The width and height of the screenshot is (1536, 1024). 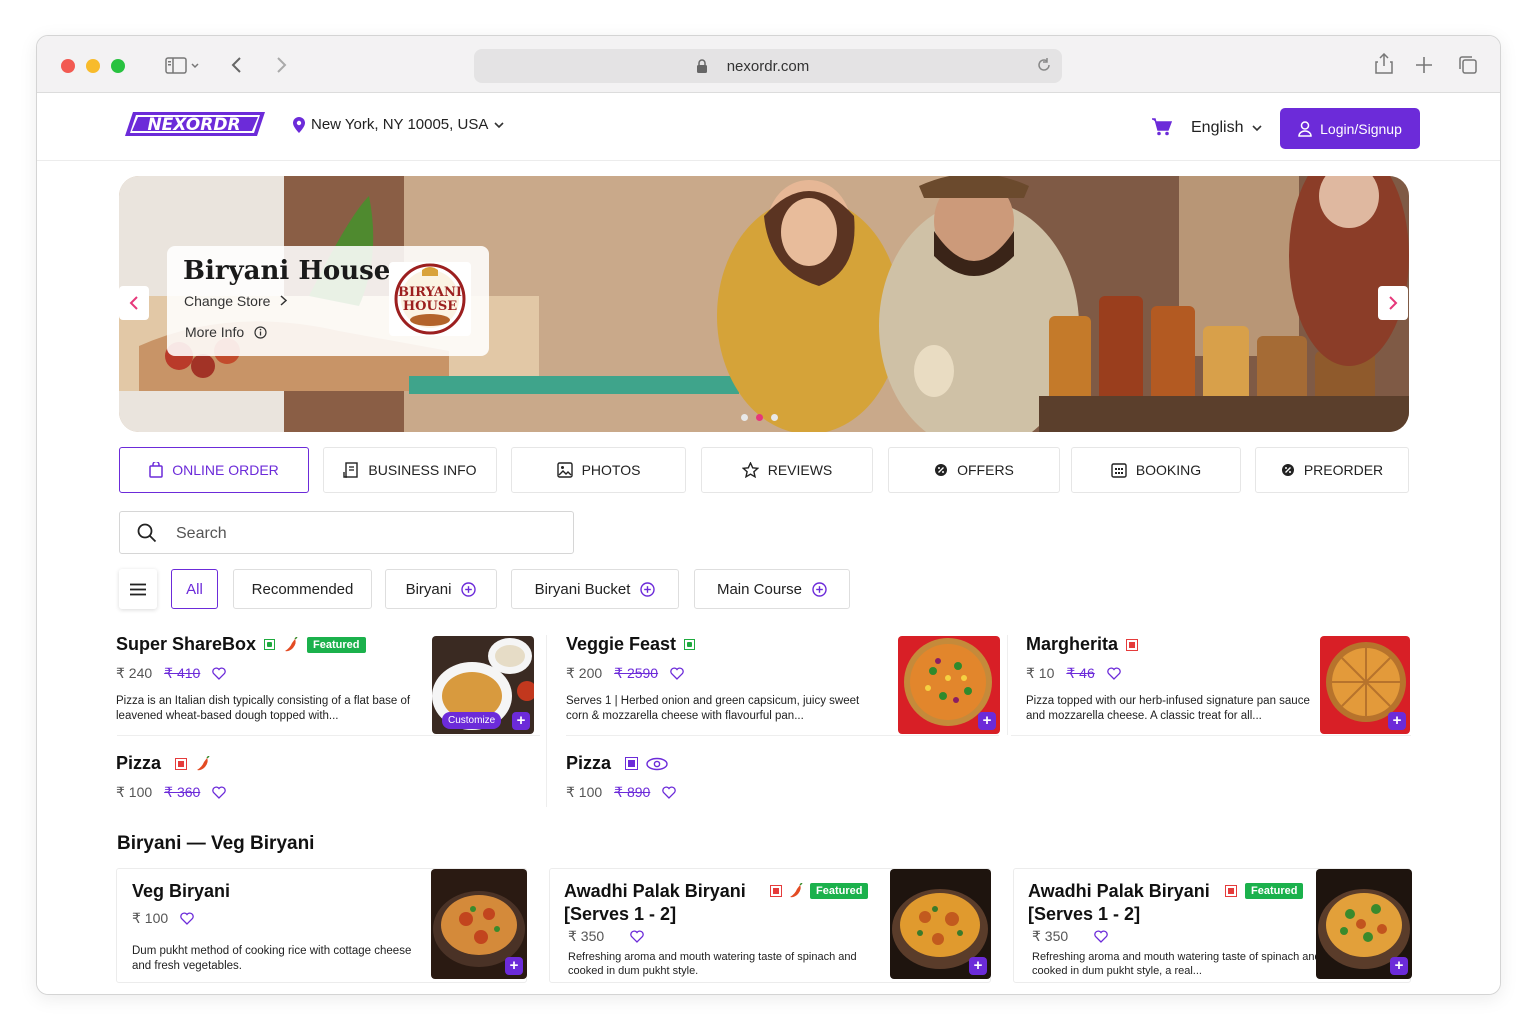 I want to click on tab-photos: PHOTOS, so click(x=598, y=470).